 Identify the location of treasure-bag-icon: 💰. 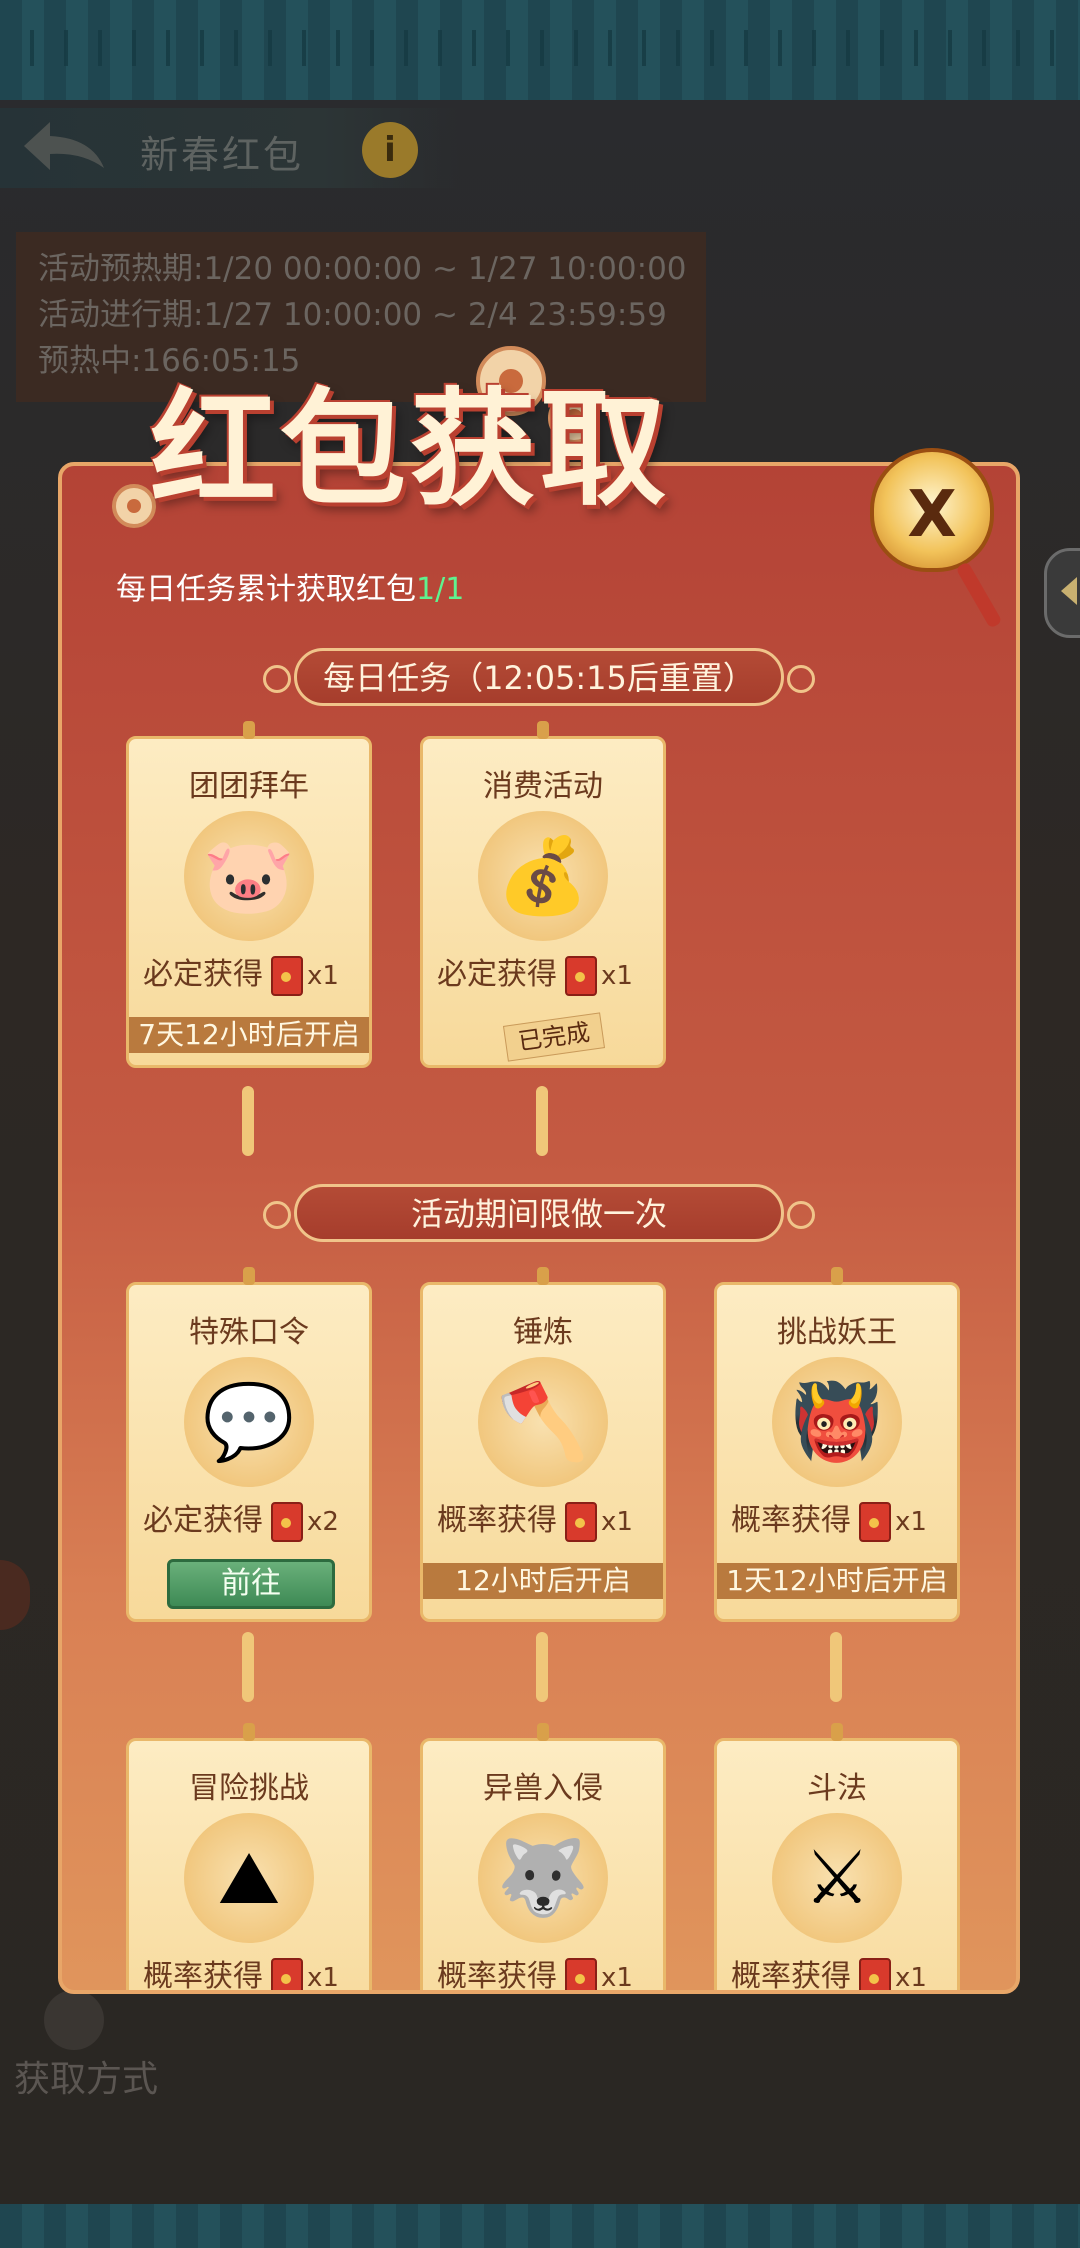
(543, 876).